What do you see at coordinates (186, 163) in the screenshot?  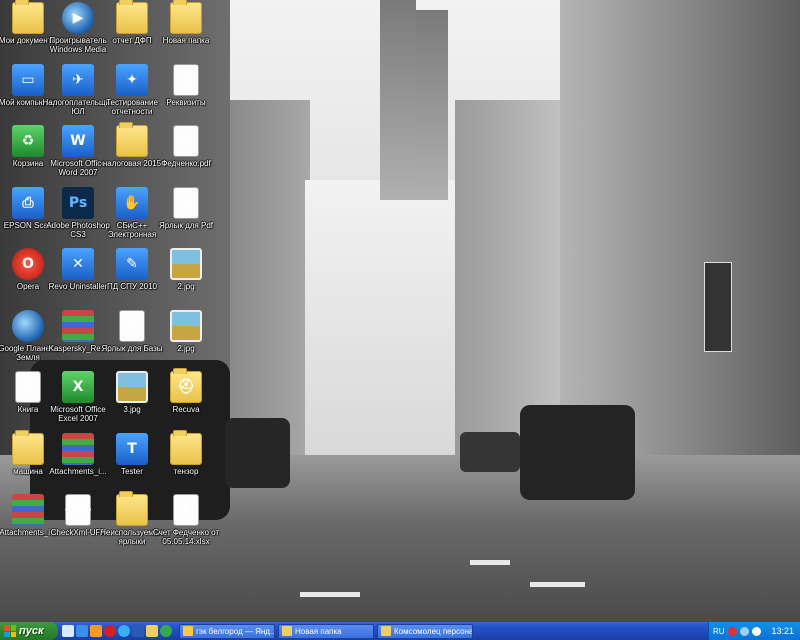 I see `desktop-icon-label: Федченко.pdf` at bounding box center [186, 163].